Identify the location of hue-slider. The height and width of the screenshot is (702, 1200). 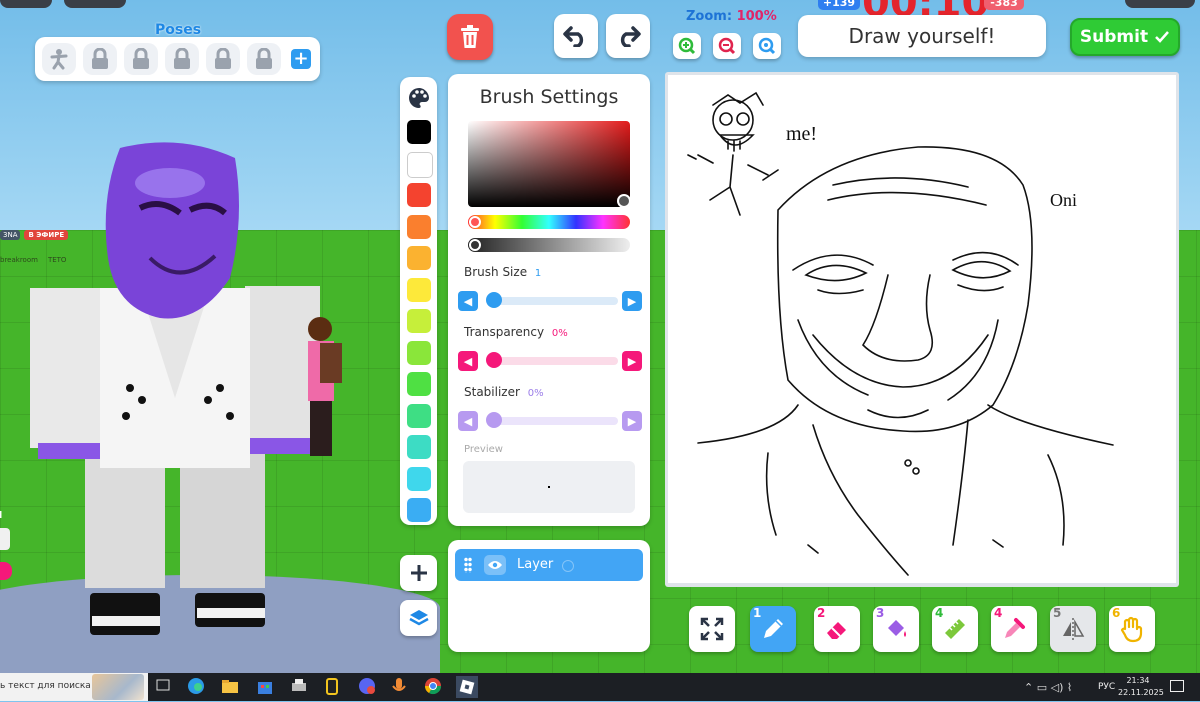
(549, 222).